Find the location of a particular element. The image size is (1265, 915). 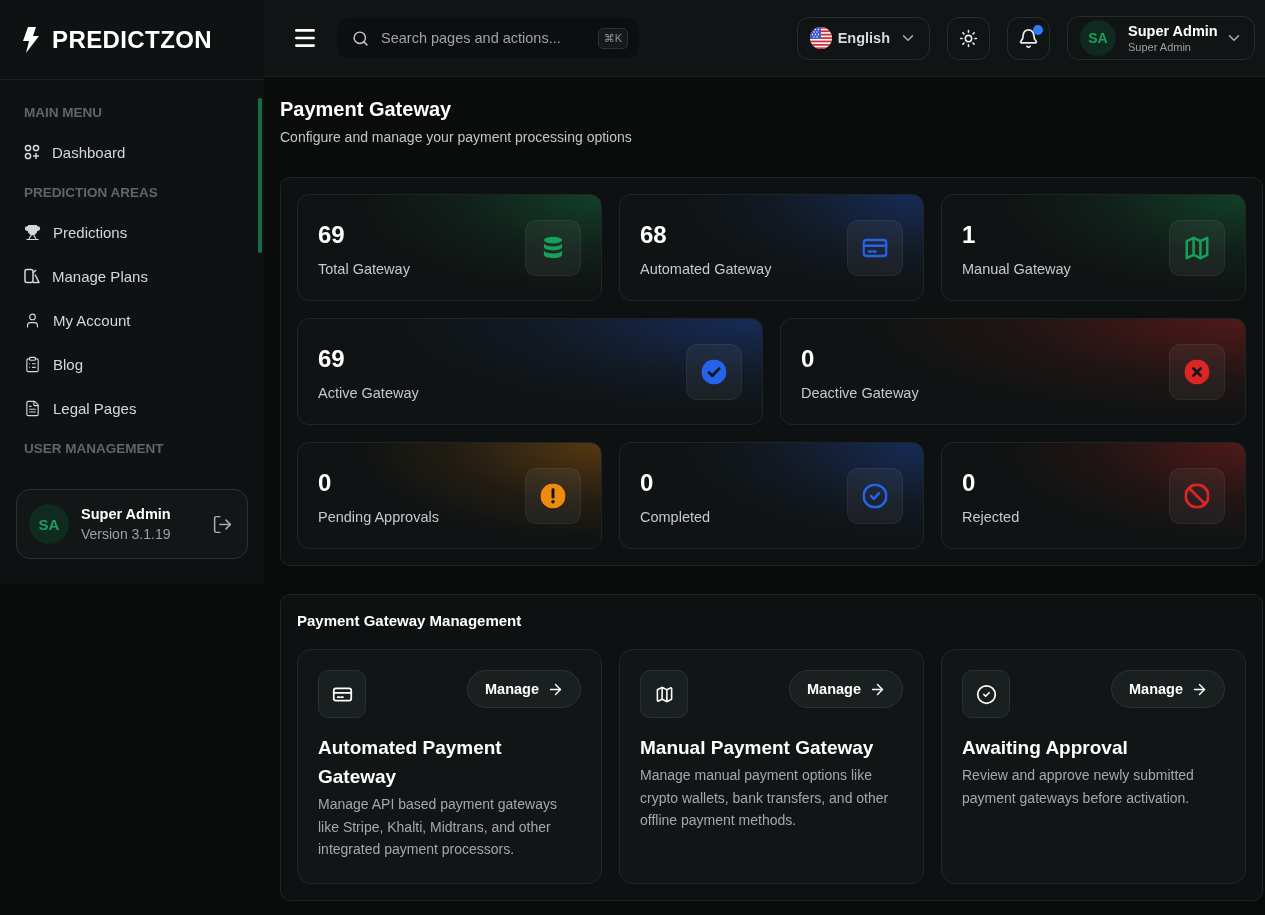

section-heading: MAIN MENU is located at coordinates (63, 113).